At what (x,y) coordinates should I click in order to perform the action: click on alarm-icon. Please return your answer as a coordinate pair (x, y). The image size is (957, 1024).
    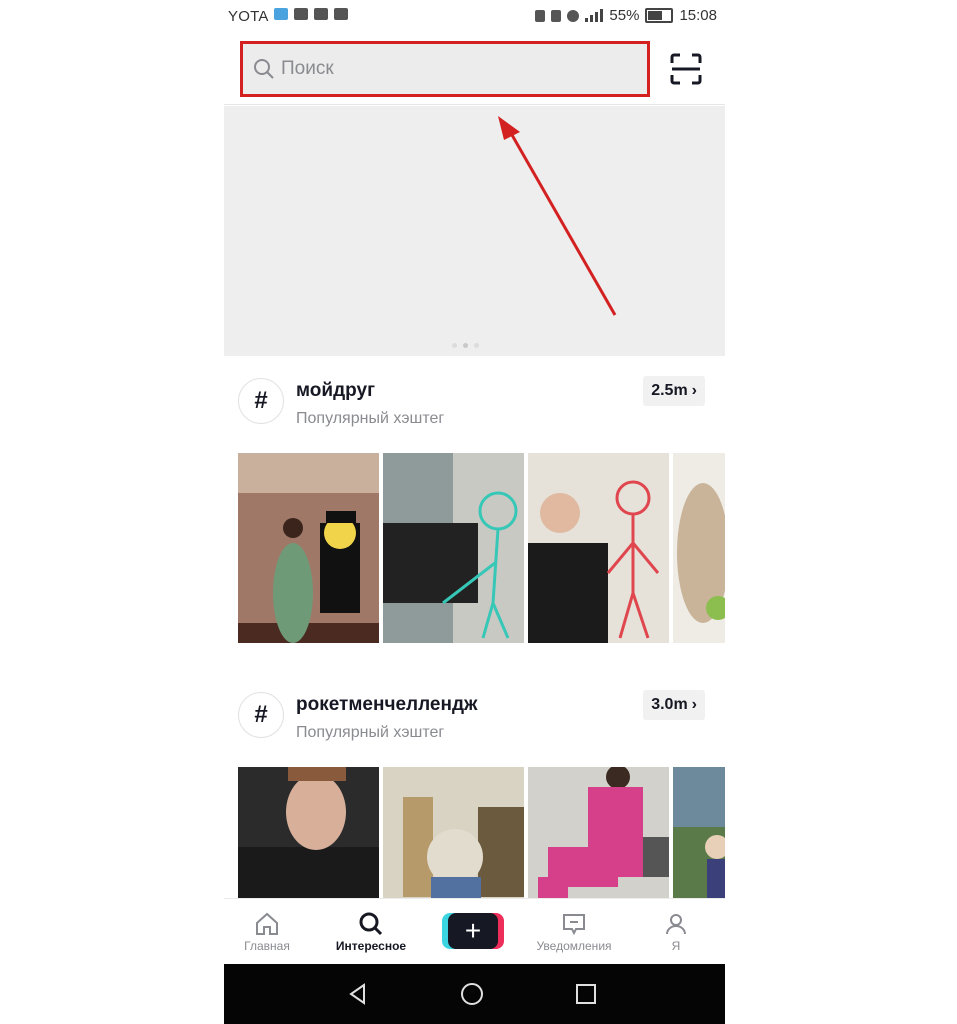
    Looking at the image, I should click on (573, 15).